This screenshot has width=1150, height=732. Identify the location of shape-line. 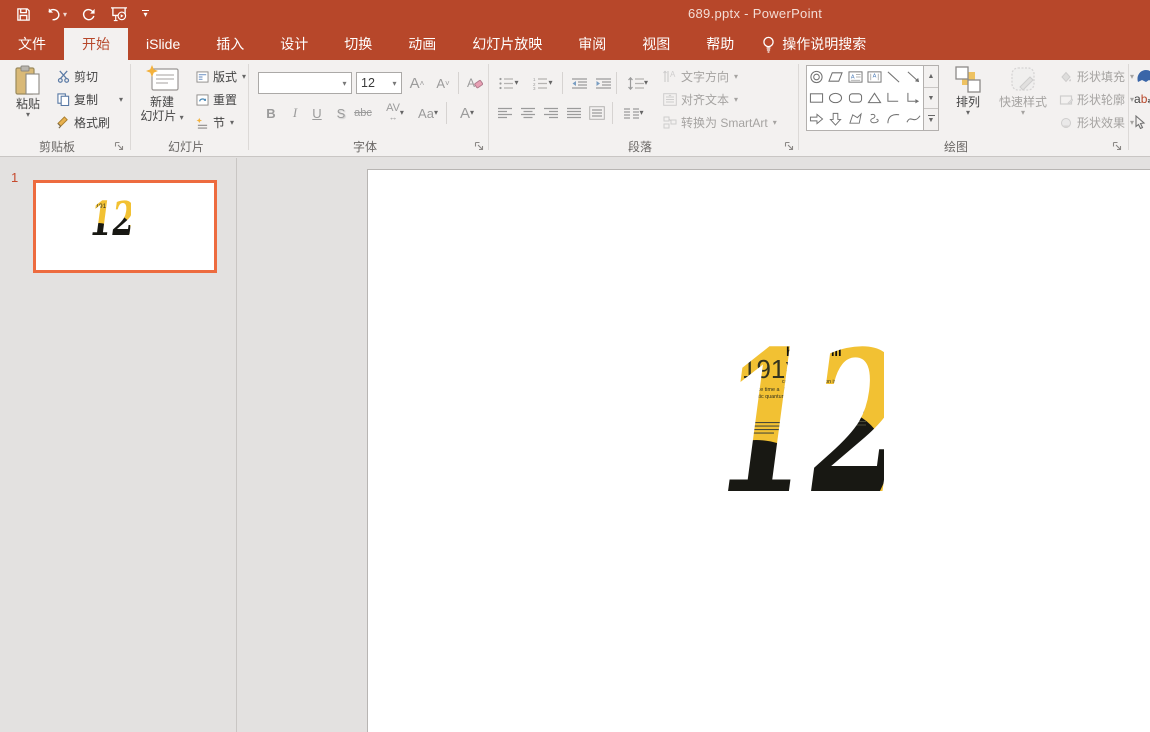
(893, 76).